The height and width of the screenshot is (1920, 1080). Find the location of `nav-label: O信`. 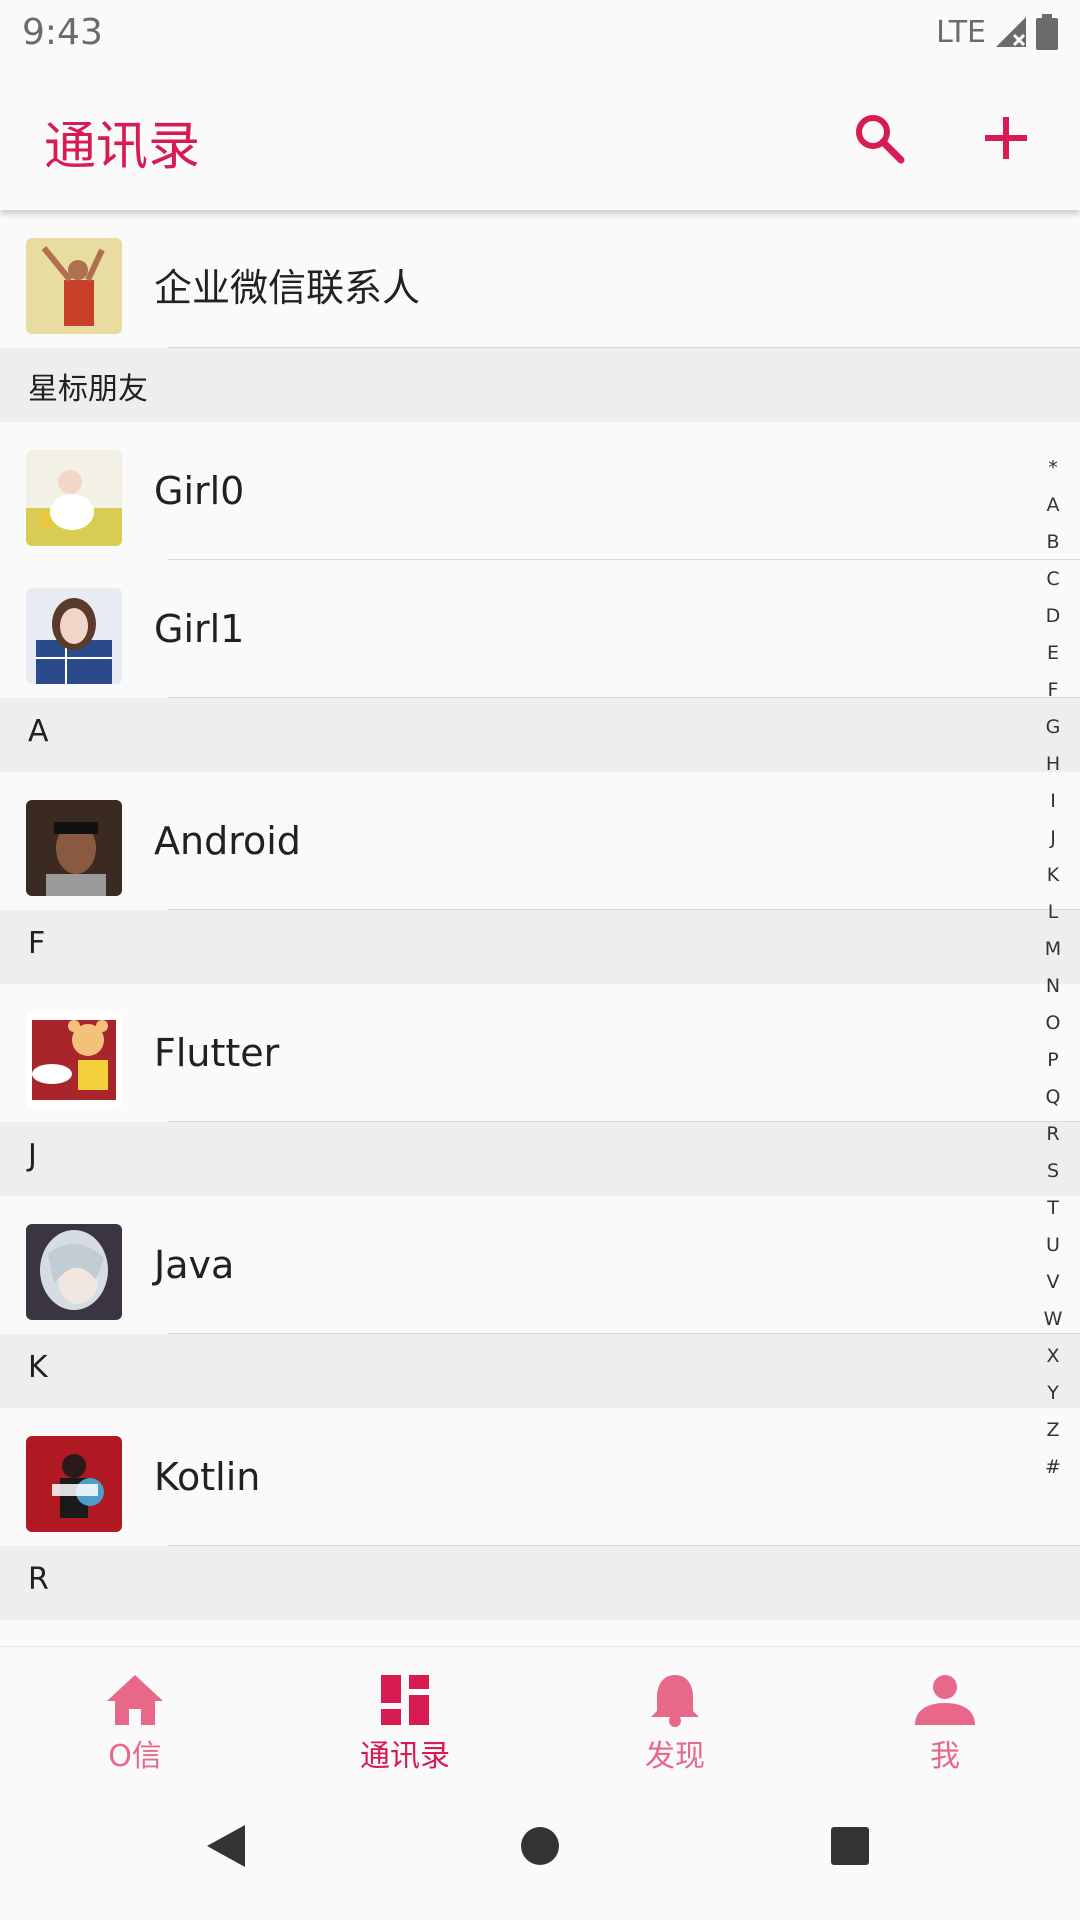

nav-label: O信 is located at coordinates (135, 1756).